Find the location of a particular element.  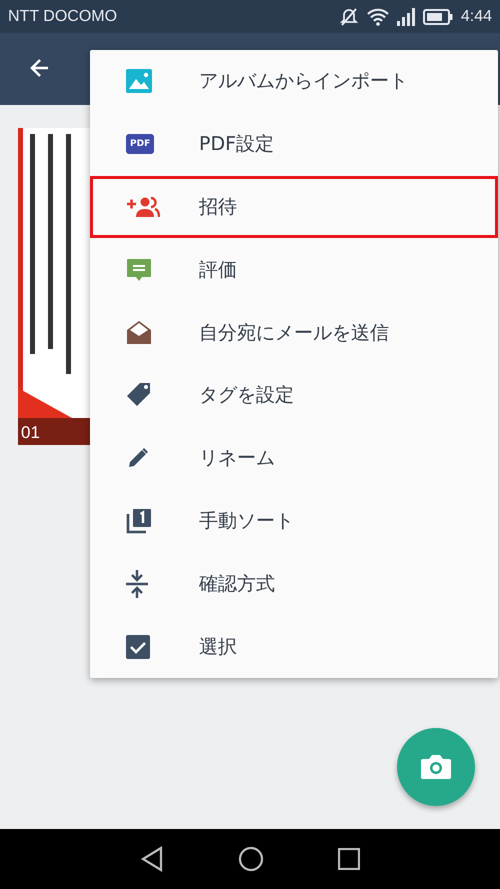

camera-button is located at coordinates (436, 767).